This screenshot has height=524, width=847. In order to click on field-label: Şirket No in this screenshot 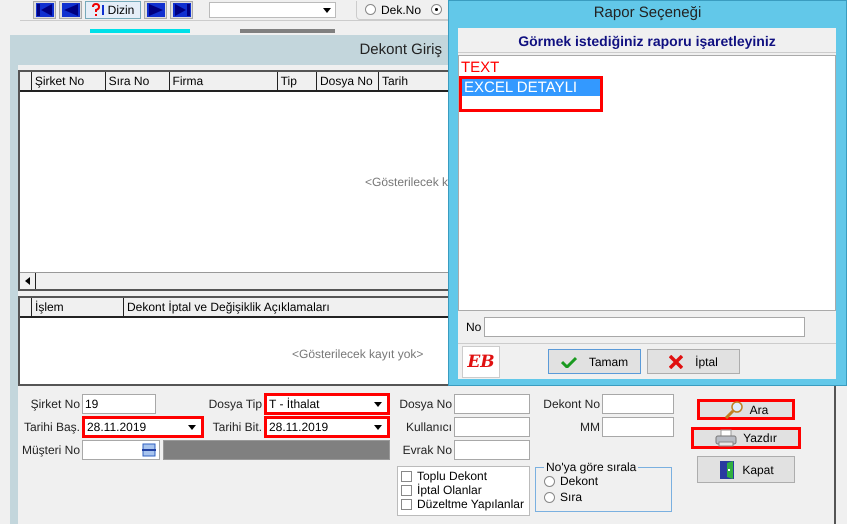, I will do `click(55, 404)`.